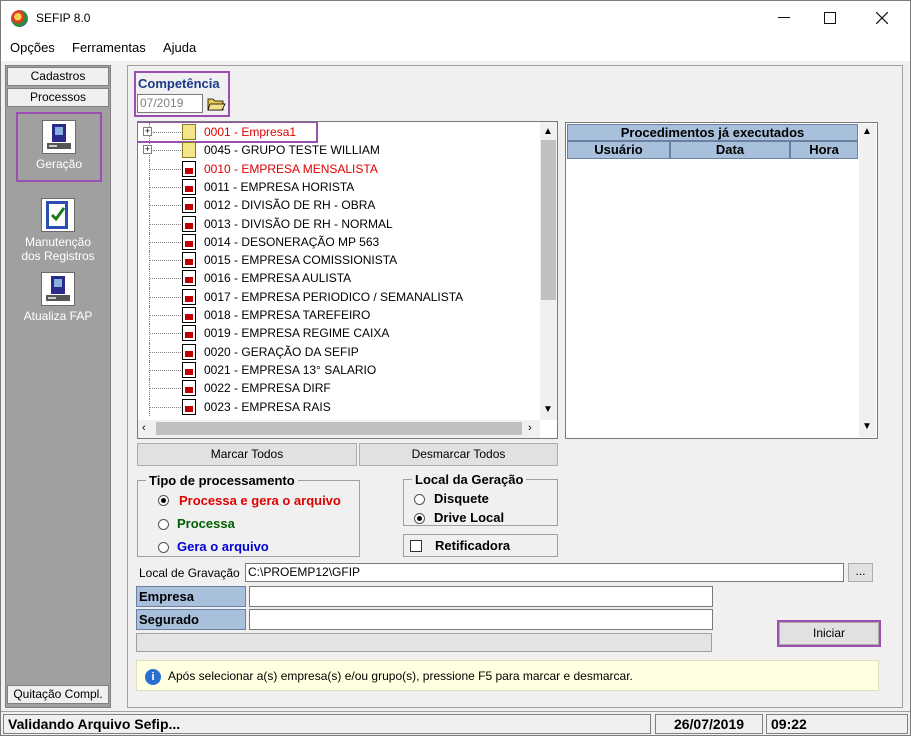  What do you see at coordinates (338, 315) in the screenshot?
I see `tree-item: 0018 - EMPRESA TAREFEIRO` at bounding box center [338, 315].